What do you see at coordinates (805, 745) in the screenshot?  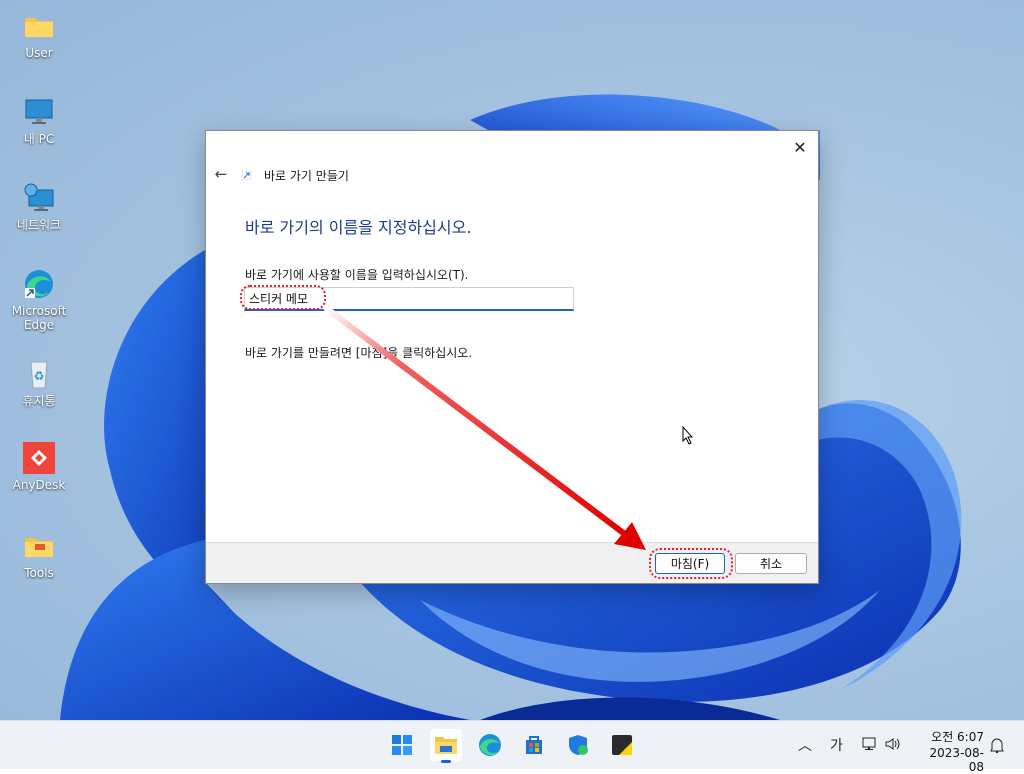 I see `chevron-up-icon: ︿` at bounding box center [805, 745].